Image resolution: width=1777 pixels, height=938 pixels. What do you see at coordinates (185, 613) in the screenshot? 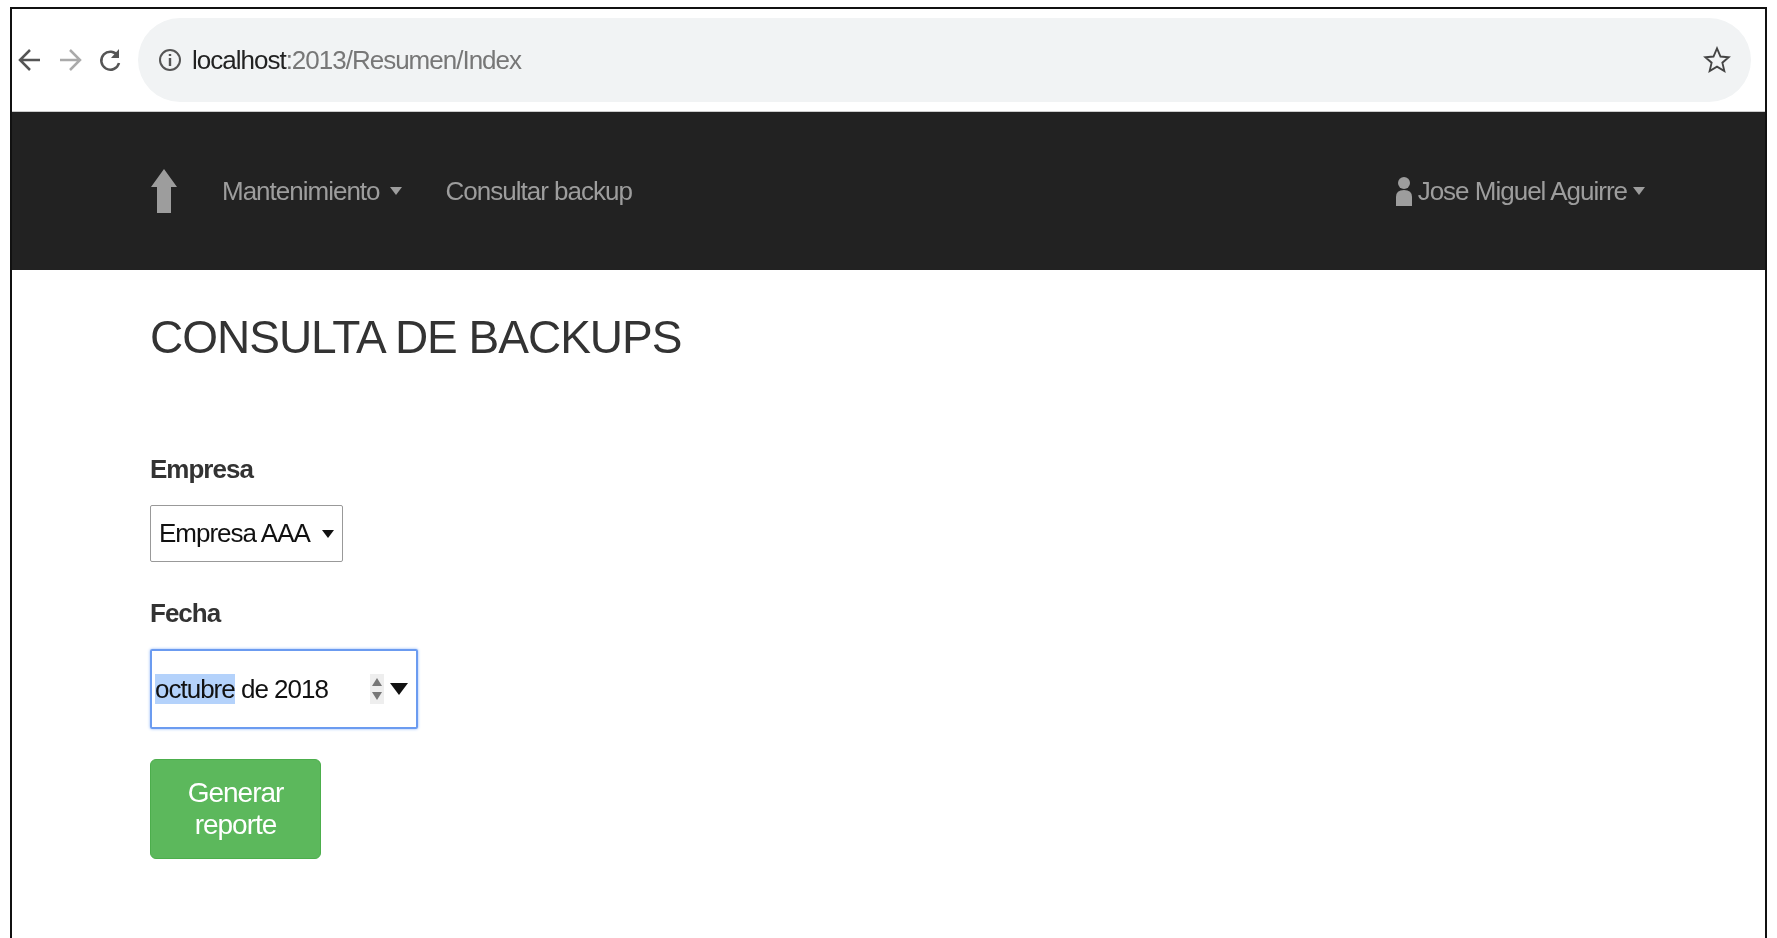
I see `field-label: Fecha` at bounding box center [185, 613].